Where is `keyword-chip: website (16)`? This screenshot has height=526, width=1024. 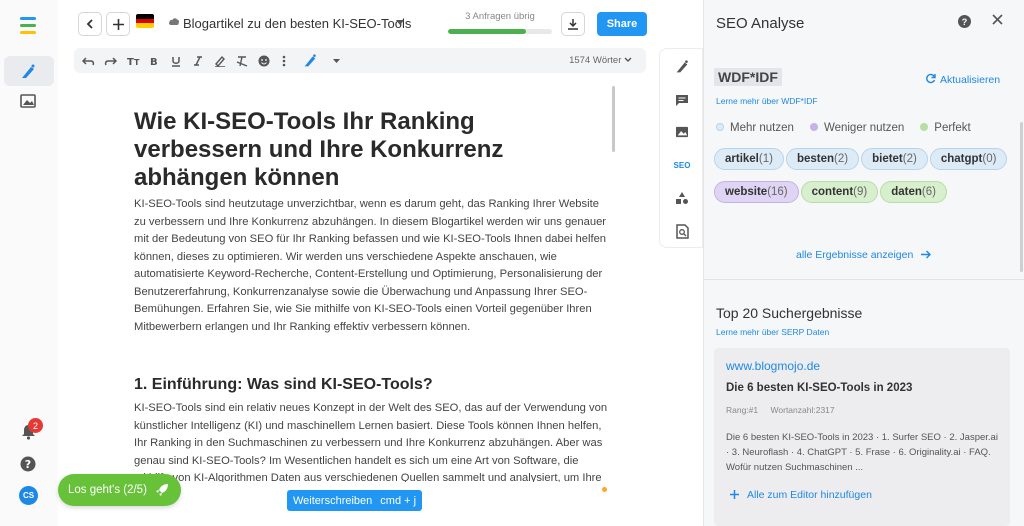
keyword-chip: website (16) is located at coordinates (756, 192).